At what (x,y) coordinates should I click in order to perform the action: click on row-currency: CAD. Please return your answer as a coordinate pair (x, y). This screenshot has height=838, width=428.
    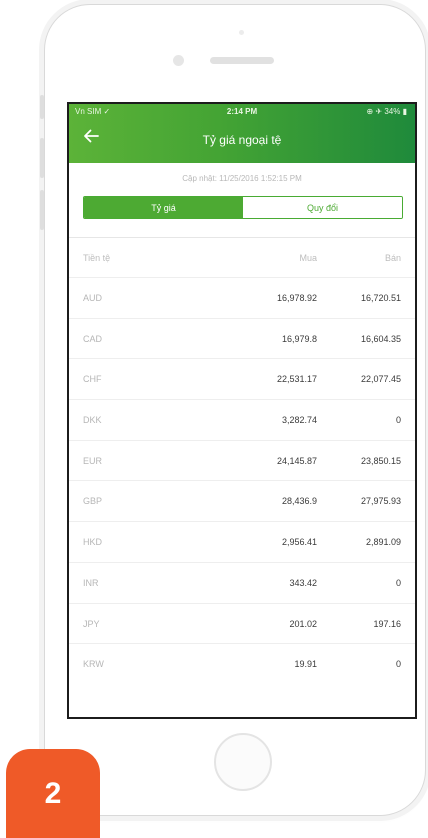
    Looking at the image, I should click on (93, 338).